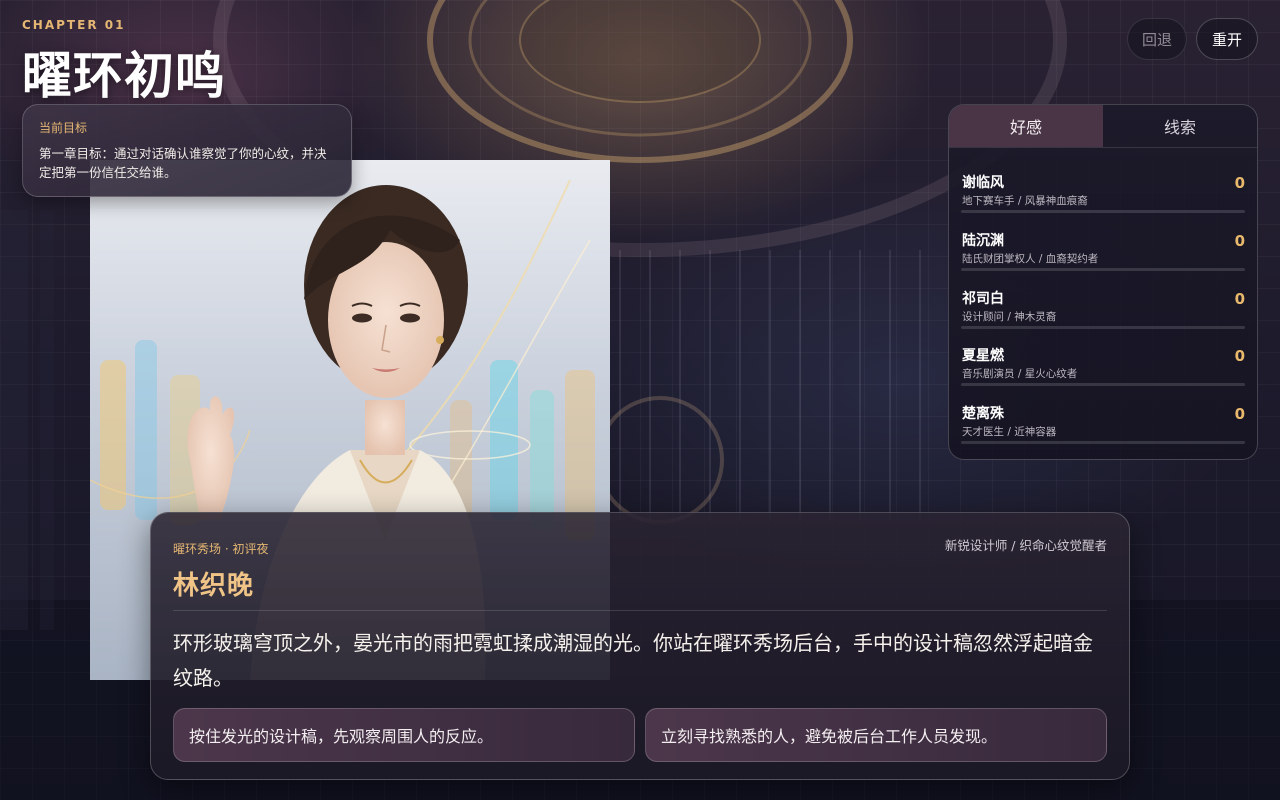 The image size is (1280, 800). I want to click on scene-label: 曜环秀场 · 初评夜, so click(221, 549).